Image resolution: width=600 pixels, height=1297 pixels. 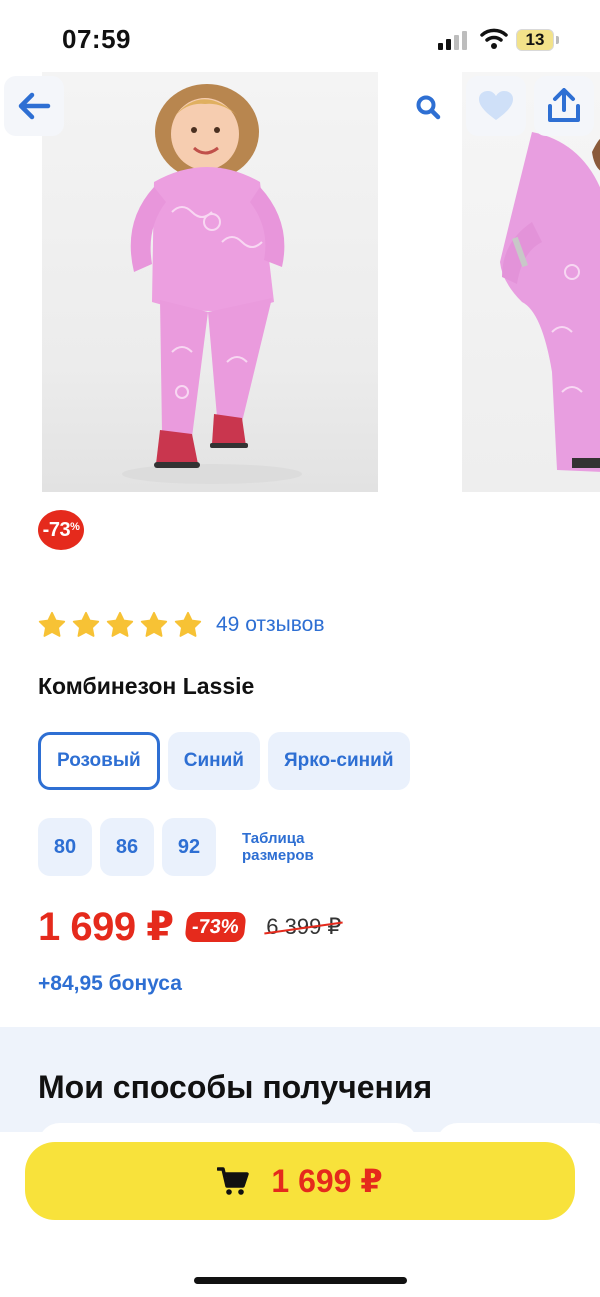 What do you see at coordinates (110, 983) in the screenshot?
I see `bonus-points: +84,95 бонуса` at bounding box center [110, 983].